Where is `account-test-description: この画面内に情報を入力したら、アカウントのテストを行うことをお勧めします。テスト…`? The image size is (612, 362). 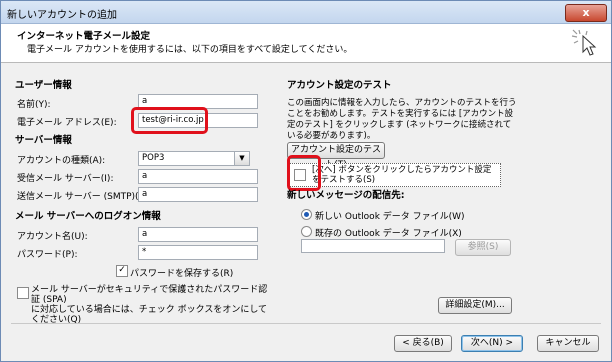
account-test-description: この画面内に情報を入力したら、アカウントのテストを行うことをお勧めします。テスト… is located at coordinates (402, 119).